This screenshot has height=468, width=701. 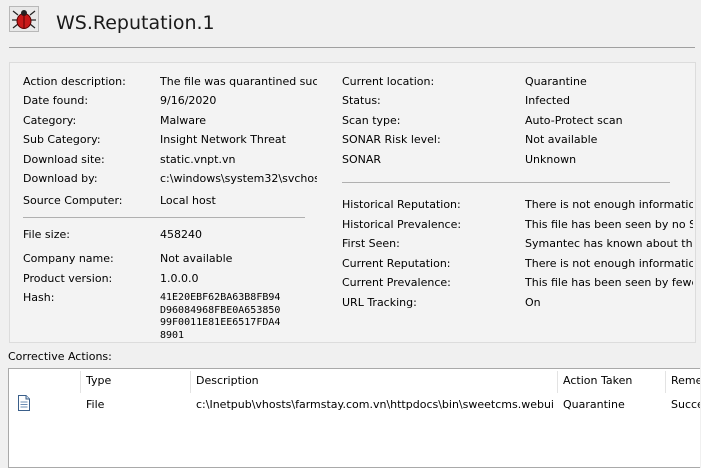 I want to click on action-description-value: The file was quarantined successfully., so click(x=238, y=81).